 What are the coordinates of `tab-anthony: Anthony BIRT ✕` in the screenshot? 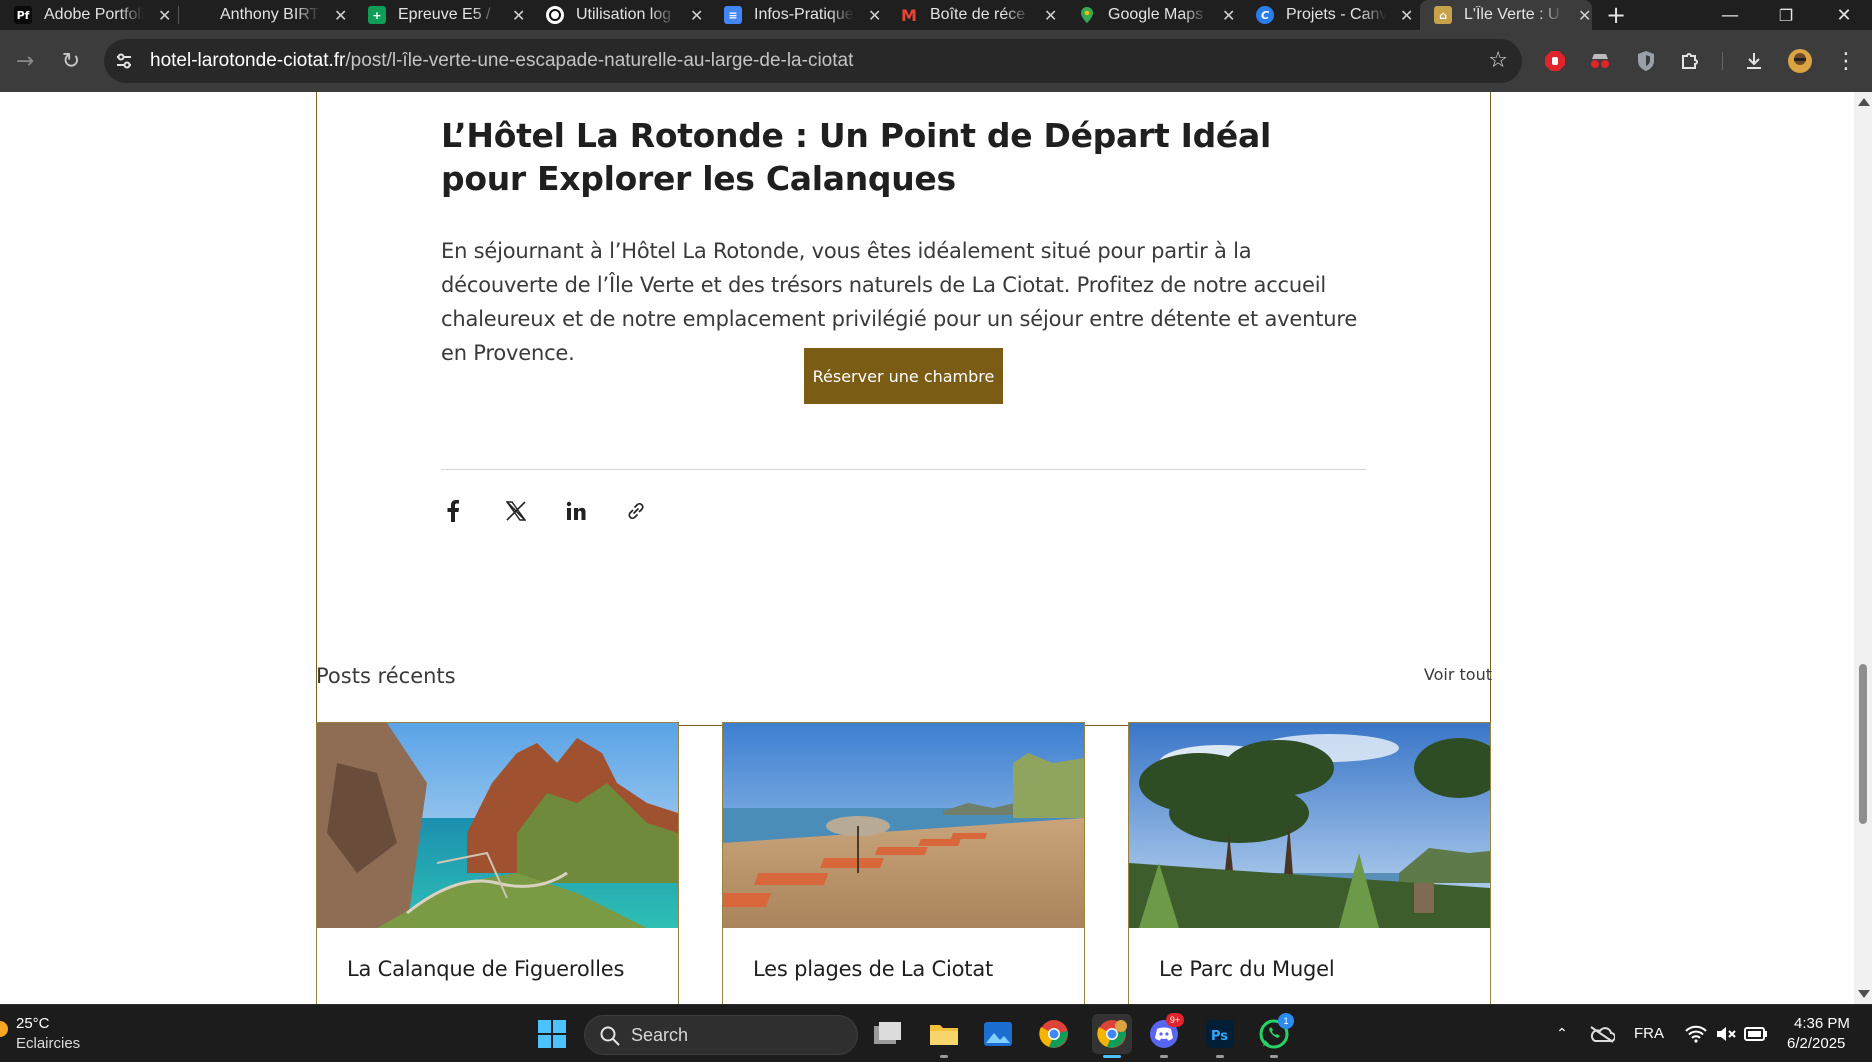 It's located at (268, 15).